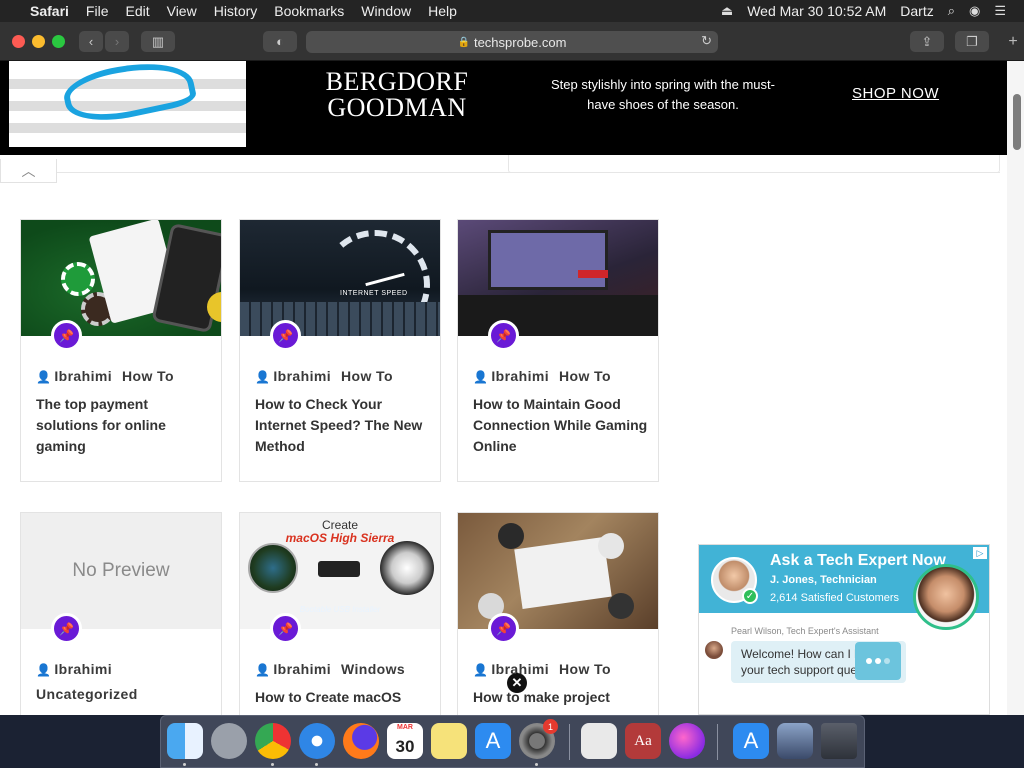 The image size is (1024, 768). What do you see at coordinates (38, 41) in the screenshot?
I see `minimize-window-button` at bounding box center [38, 41].